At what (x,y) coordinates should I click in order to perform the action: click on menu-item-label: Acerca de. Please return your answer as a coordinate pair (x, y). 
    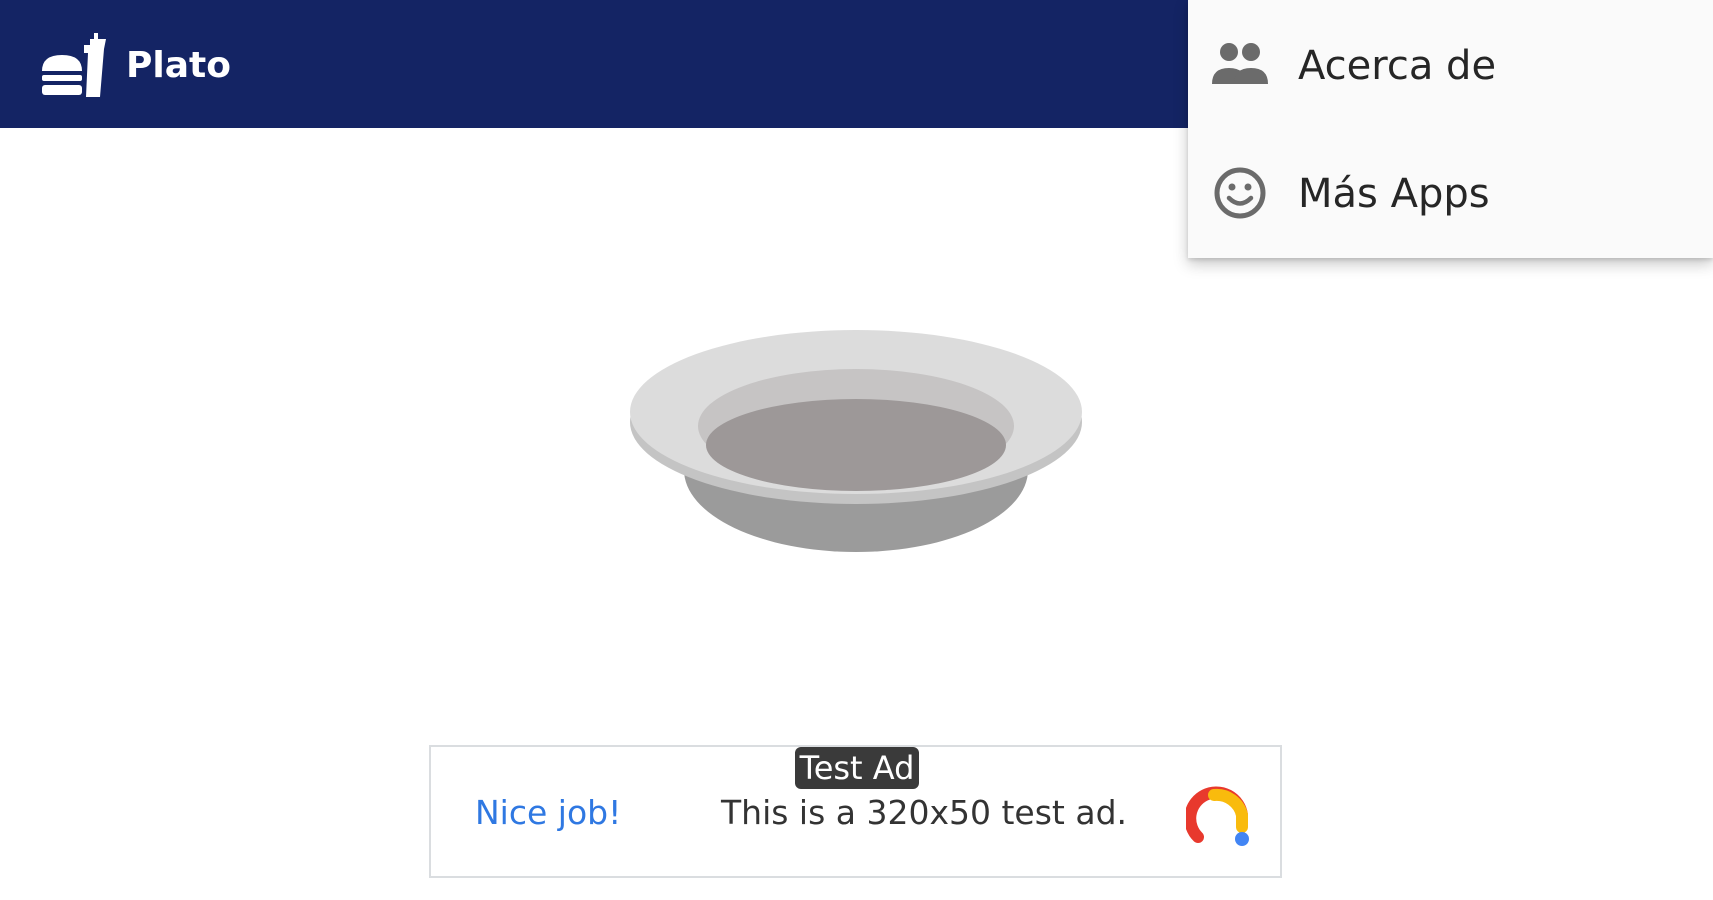
    Looking at the image, I should click on (1397, 66).